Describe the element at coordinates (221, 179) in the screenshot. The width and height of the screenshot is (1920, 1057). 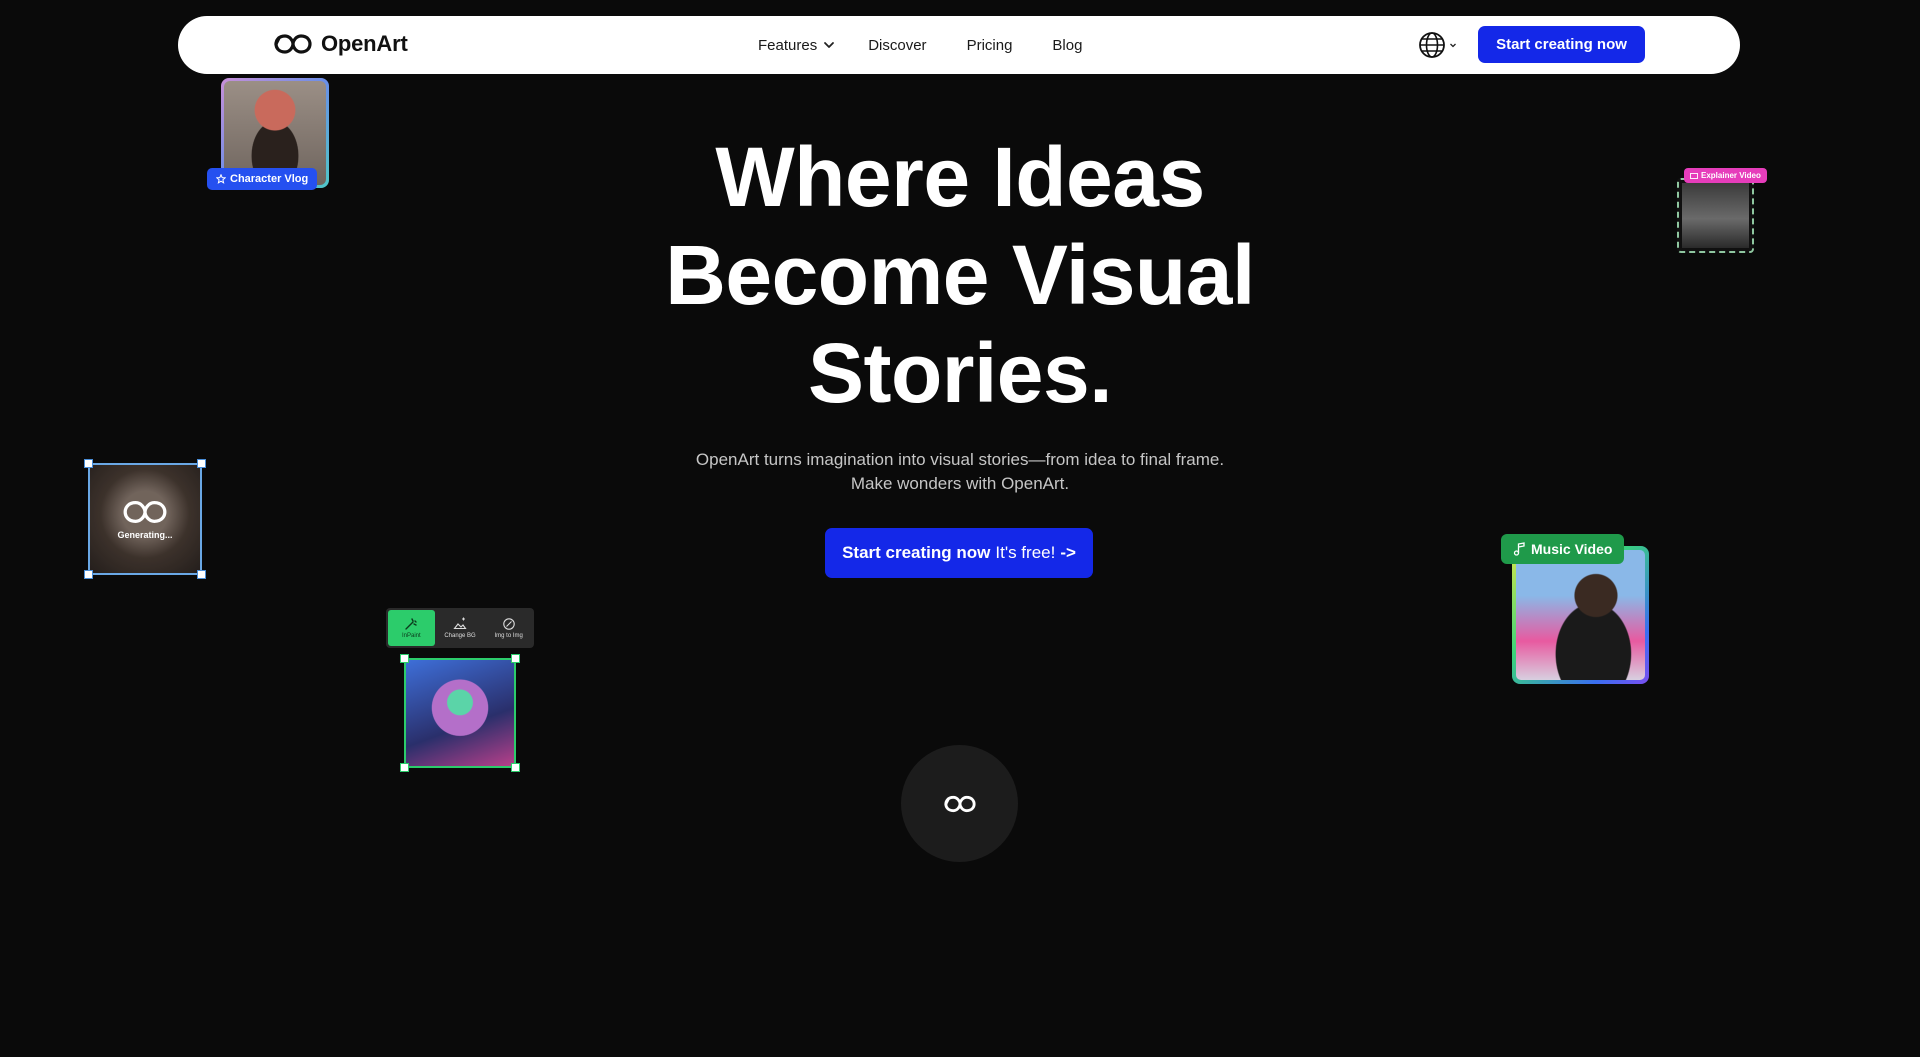
I see `star-icon` at that location.